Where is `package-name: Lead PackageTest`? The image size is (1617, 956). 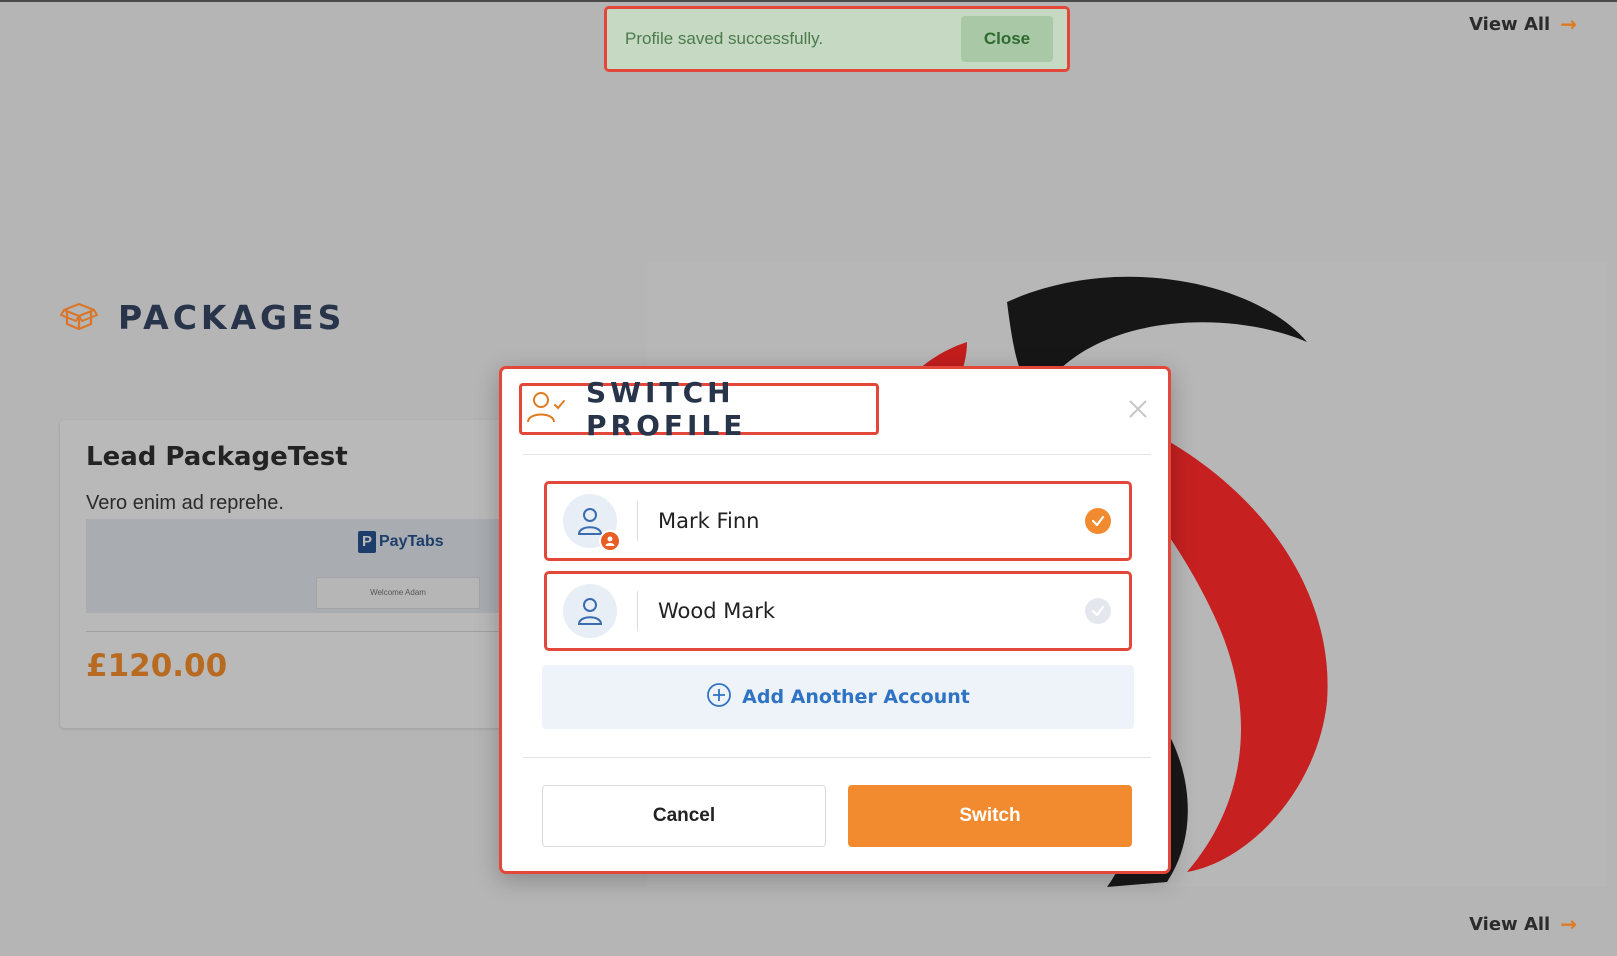 package-name: Lead PackageTest is located at coordinates (217, 457).